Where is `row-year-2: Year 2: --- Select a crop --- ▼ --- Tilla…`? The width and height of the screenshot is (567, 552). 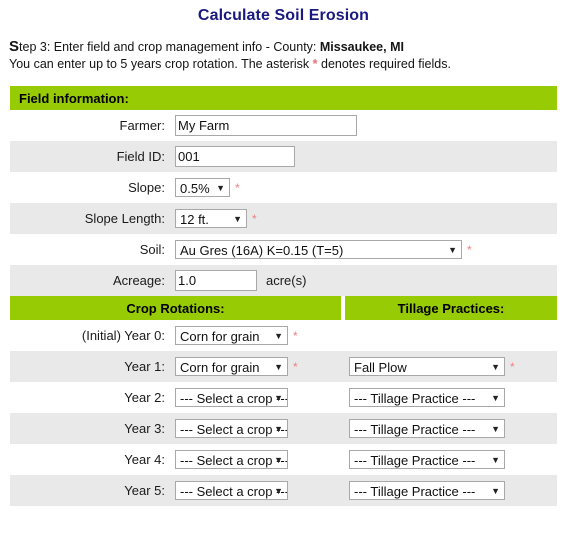
row-year-2: Year 2: --- Select a crop --- ▼ --- Tilla… is located at coordinates (284, 397).